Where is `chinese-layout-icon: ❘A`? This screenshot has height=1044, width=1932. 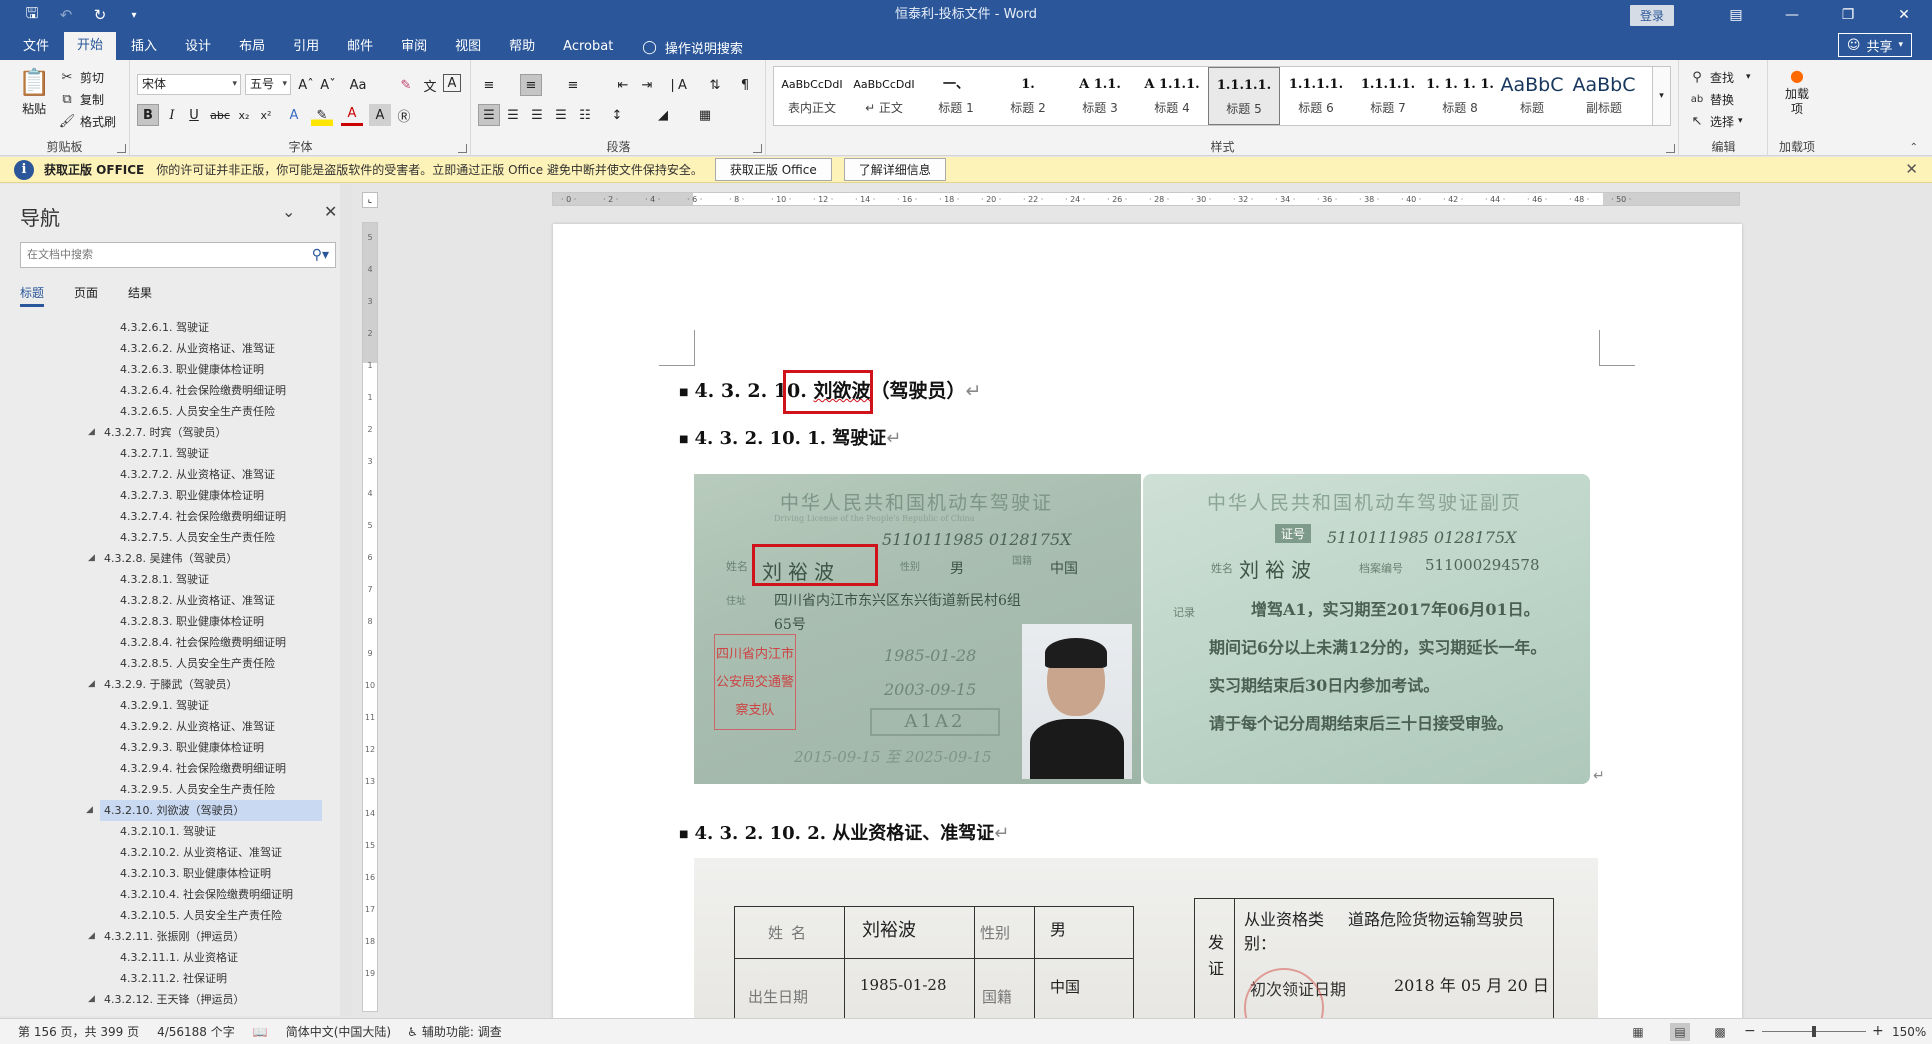 chinese-layout-icon: ❘A is located at coordinates (677, 85).